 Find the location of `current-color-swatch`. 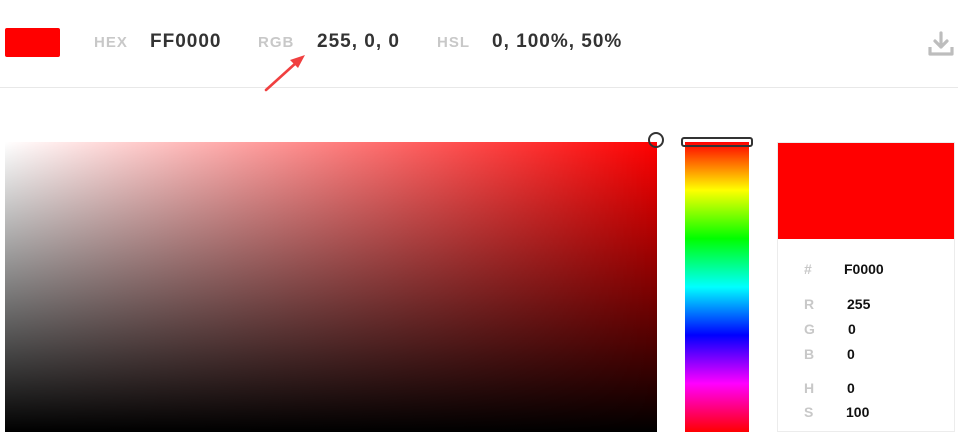

current-color-swatch is located at coordinates (32, 42).